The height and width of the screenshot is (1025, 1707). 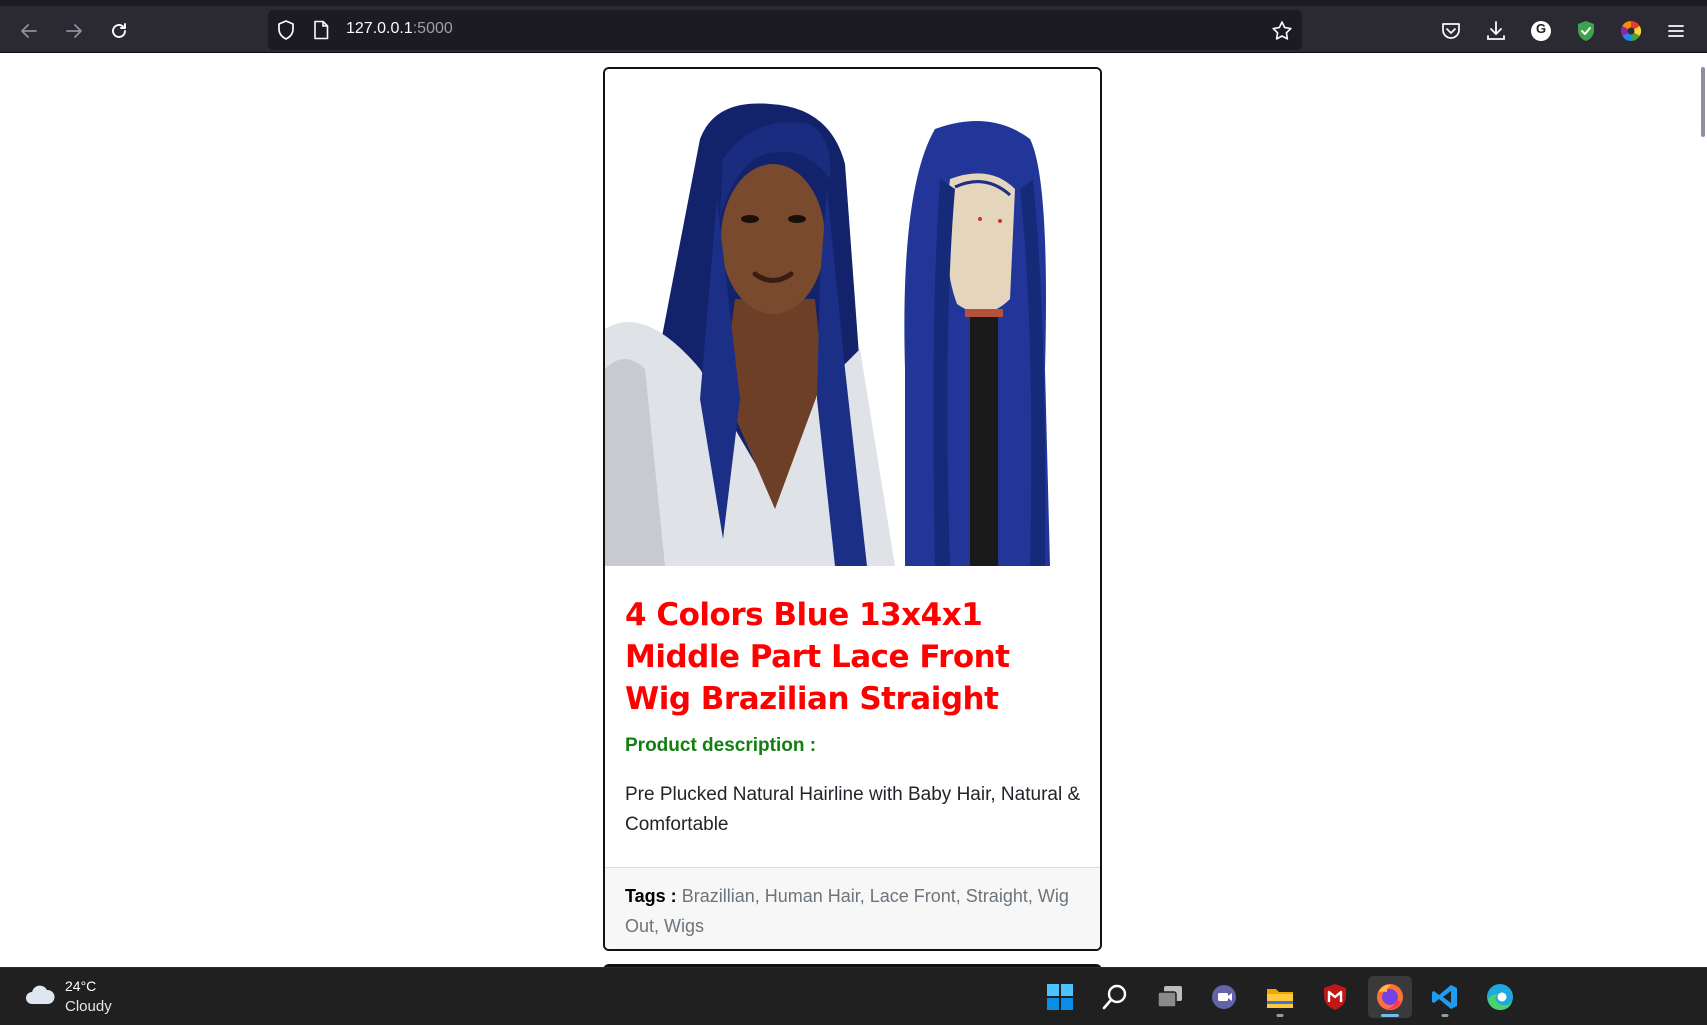 I want to click on address-bar: 127.0.0.1:5000, so click(x=785, y=30).